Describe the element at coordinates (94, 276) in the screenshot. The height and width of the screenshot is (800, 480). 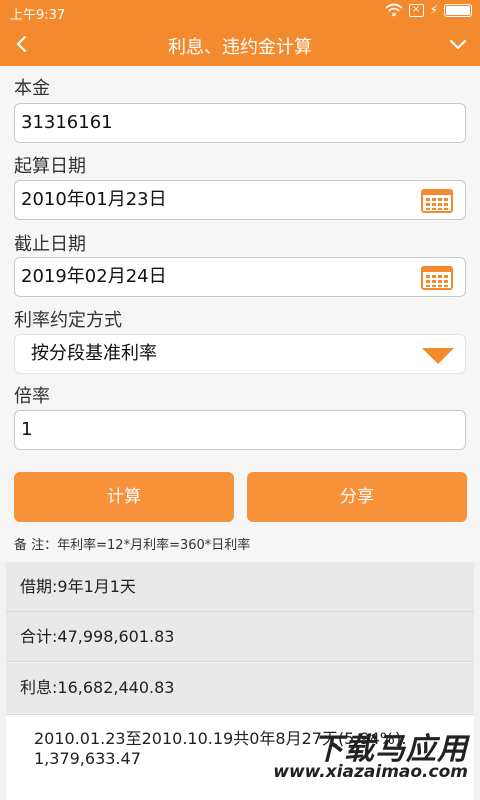
I see `end-date-value: 2019年02月24日` at that location.